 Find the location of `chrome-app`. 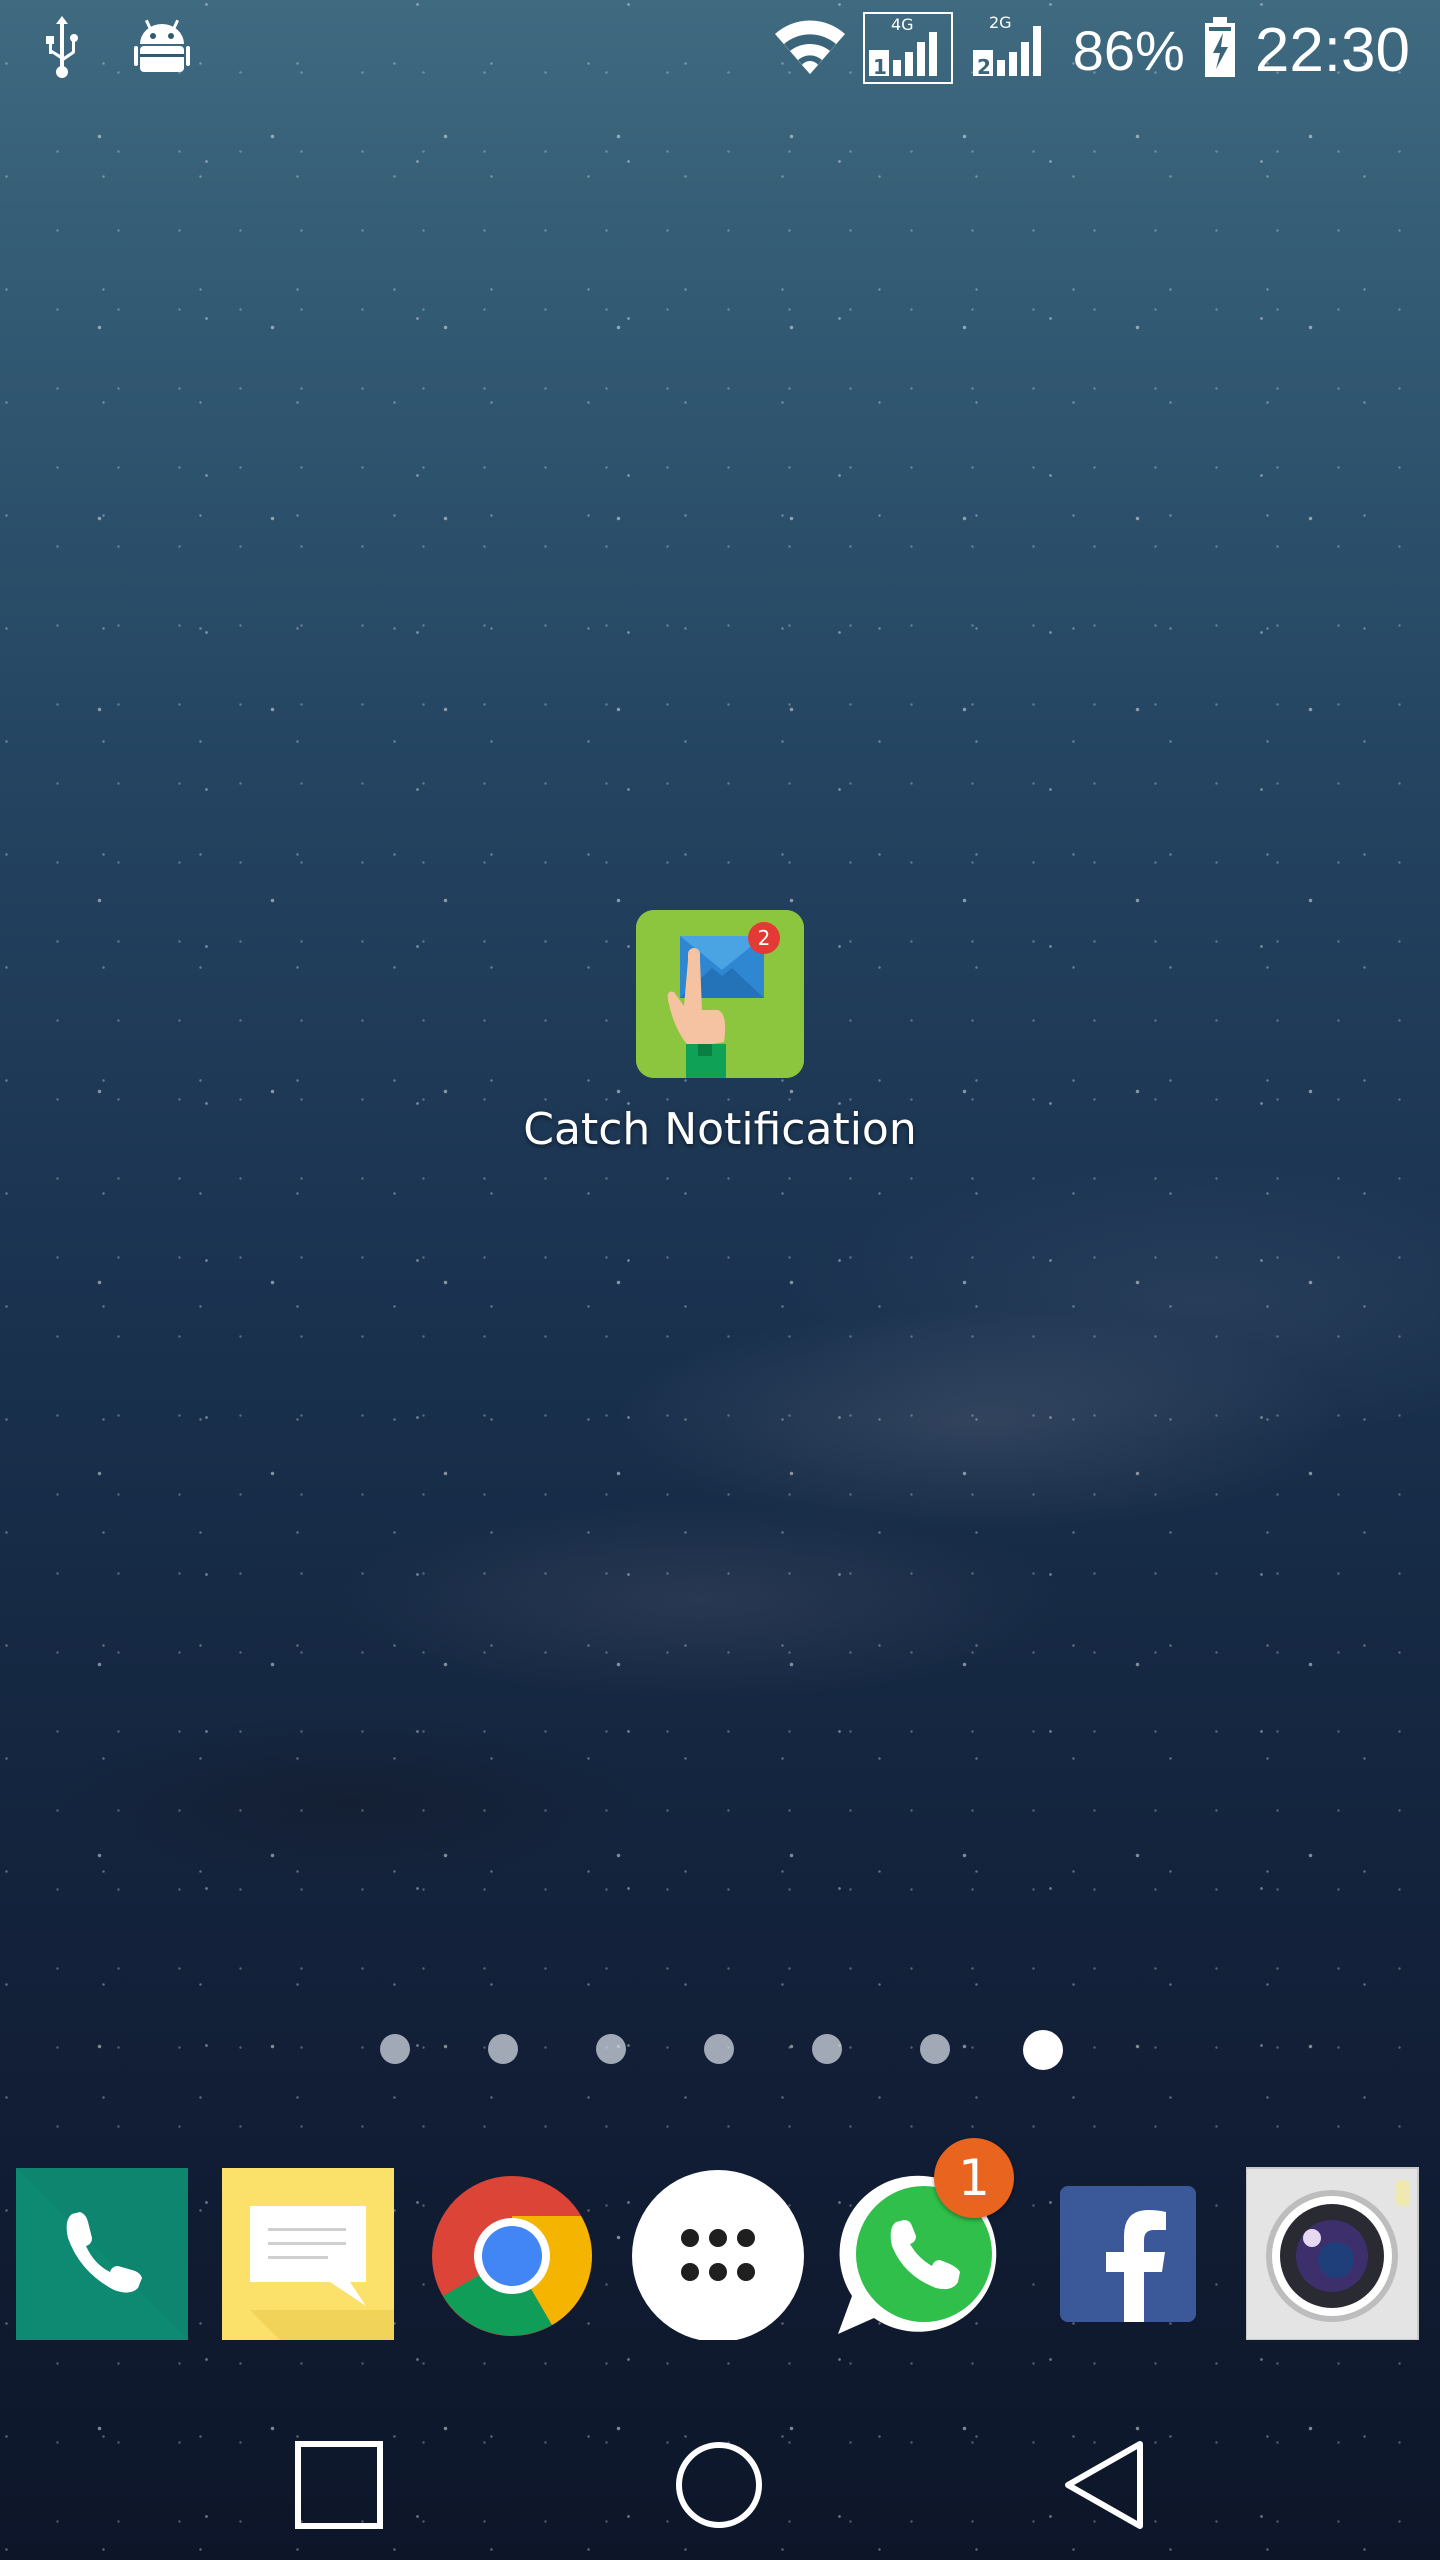

chrome-app is located at coordinates (518, 2250).